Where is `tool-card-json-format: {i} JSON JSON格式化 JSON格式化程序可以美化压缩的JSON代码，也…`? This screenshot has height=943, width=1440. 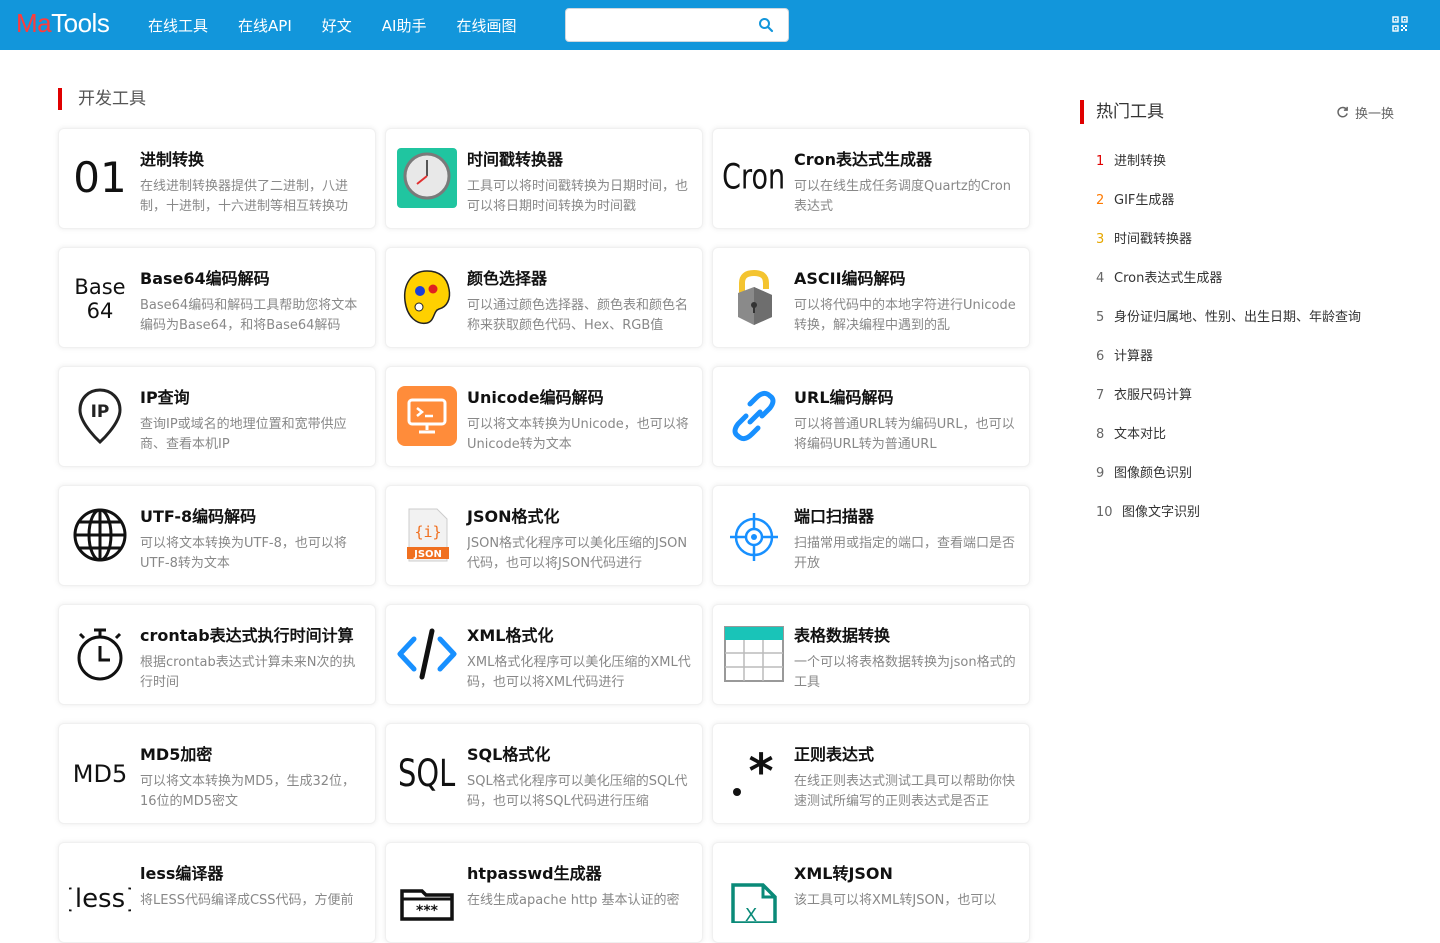 tool-card-json-format: {i} JSON JSON格式化 JSON格式化程序可以美化压缩的JSON代码，也… is located at coordinates (544, 535).